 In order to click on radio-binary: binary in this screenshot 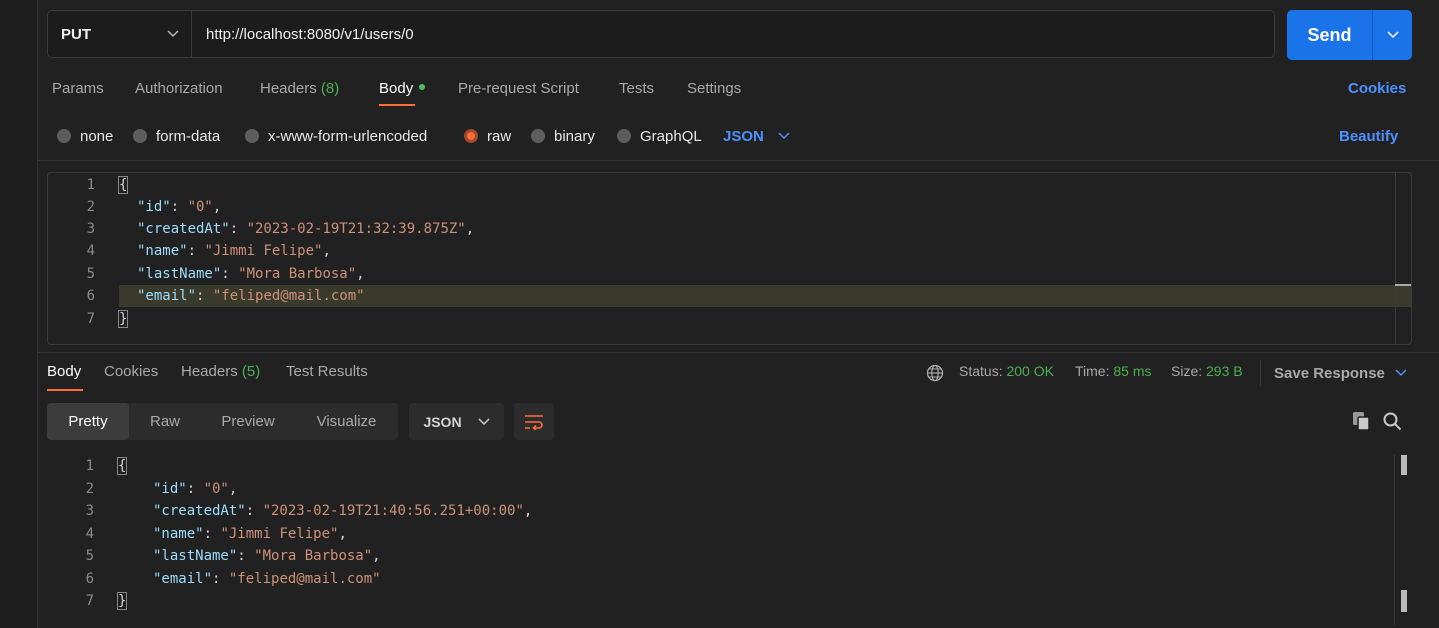, I will do `click(563, 136)`.